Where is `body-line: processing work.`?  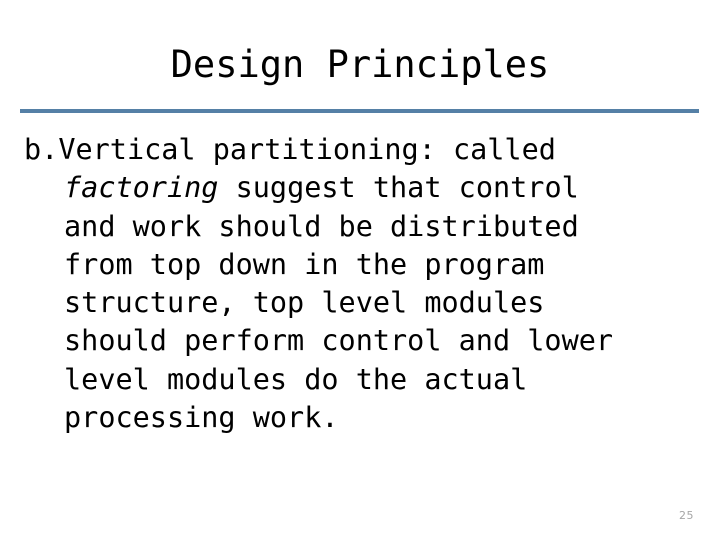 body-line: processing work. is located at coordinates (201, 418).